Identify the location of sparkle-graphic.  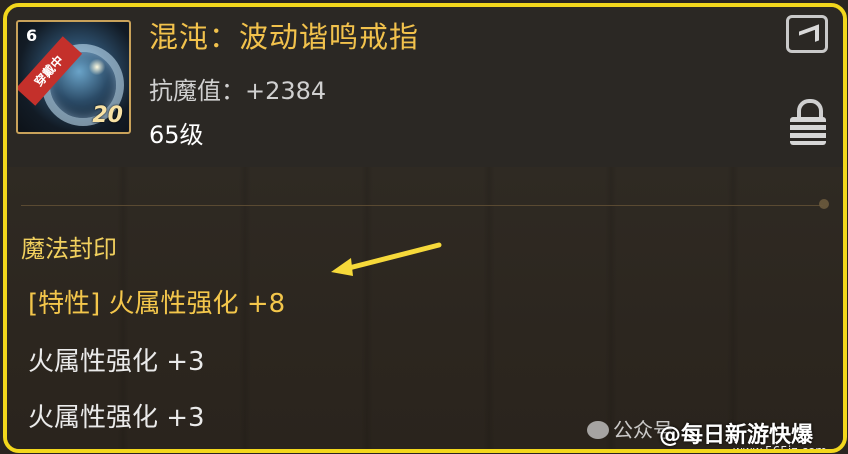
(97, 67).